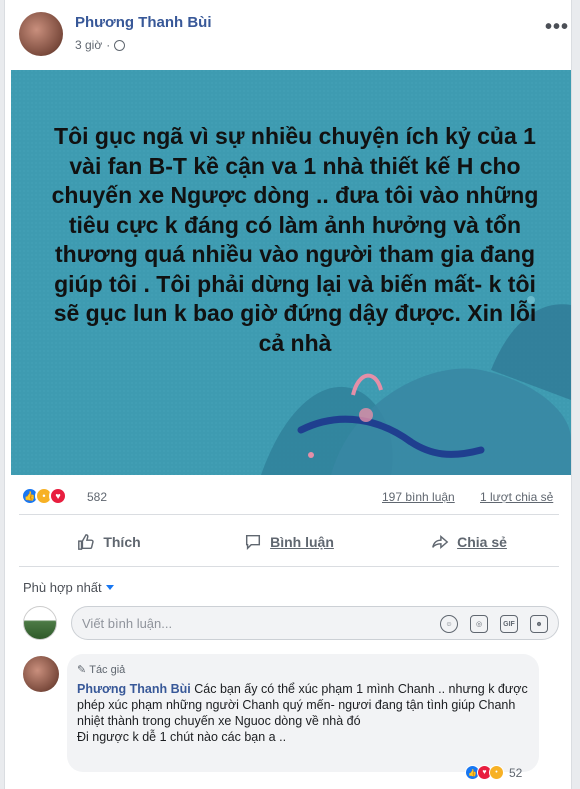 Image resolution: width=580 pixels, height=789 pixels. I want to click on comment-text-2: Đi ngược k dễ 1 chút nào các bạn a .., so click(182, 737).